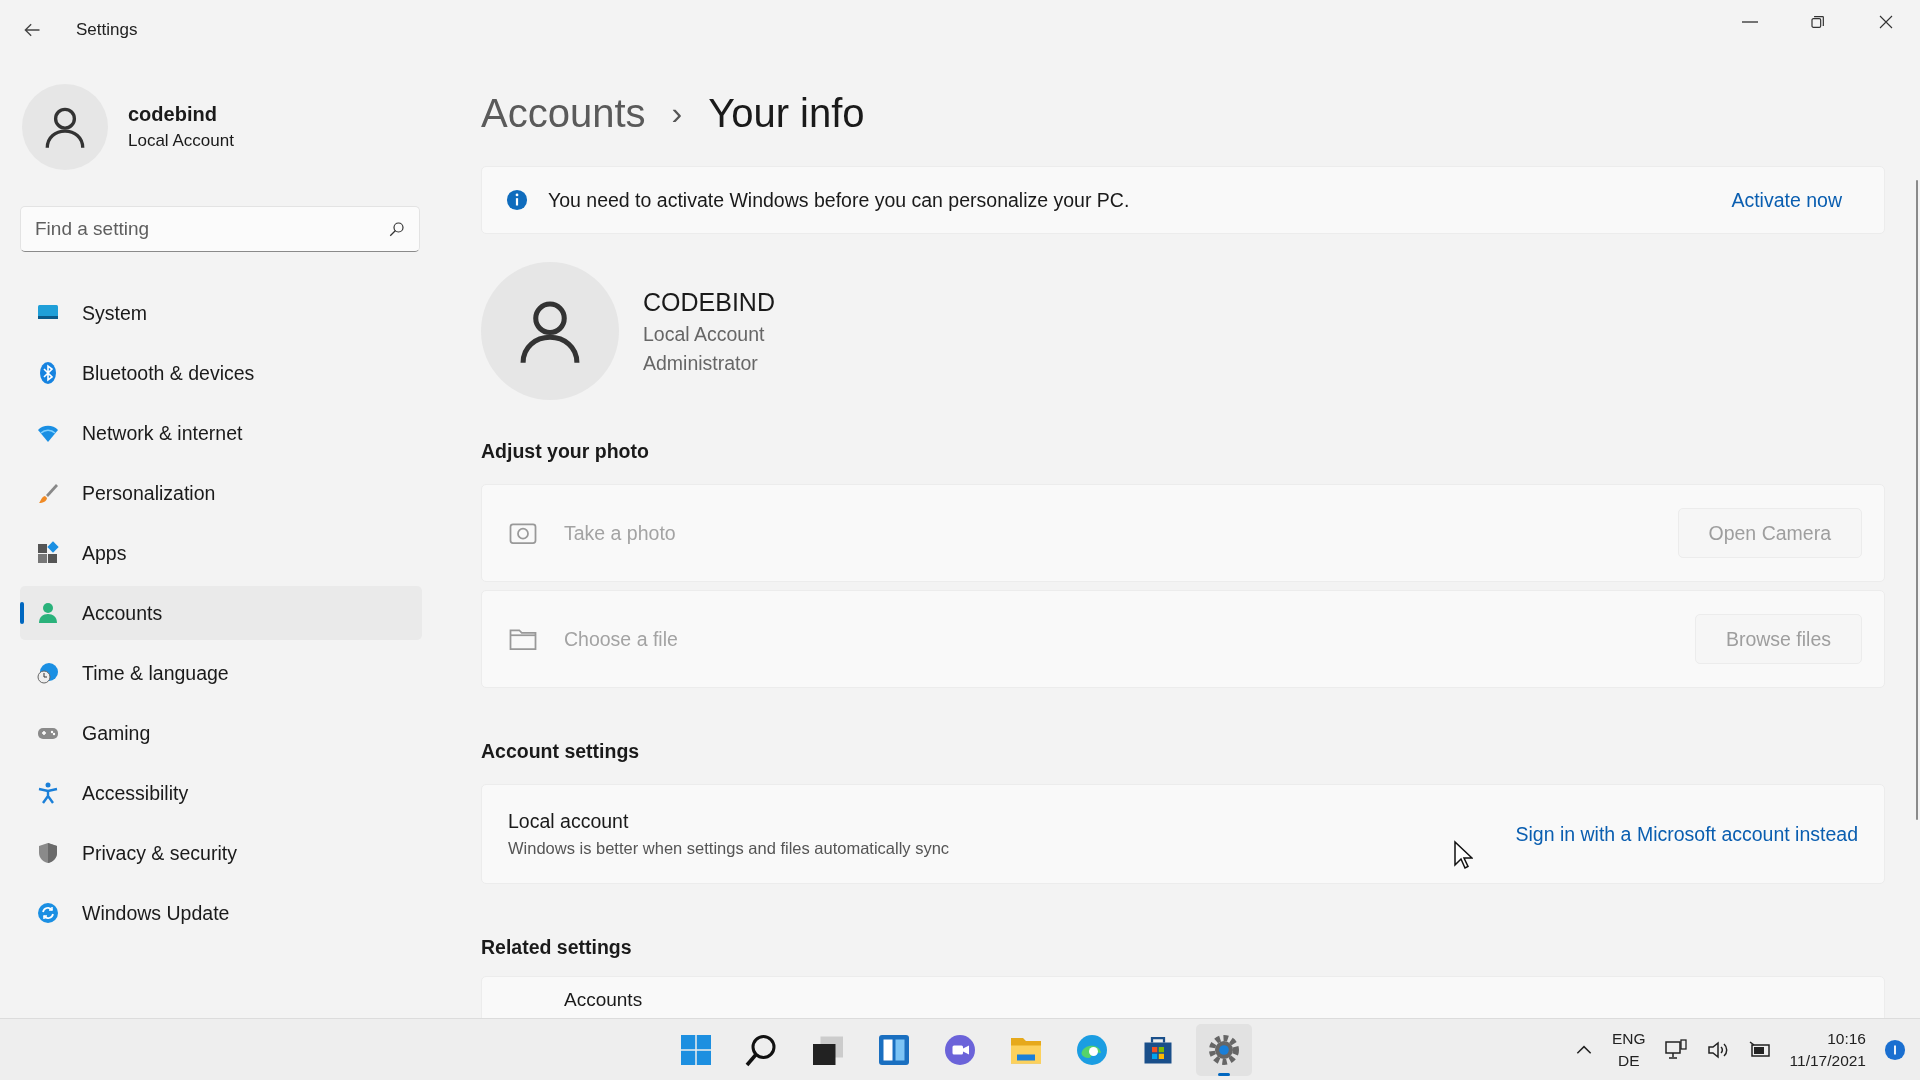 Image resolution: width=1920 pixels, height=1080 pixels. I want to click on close-icon, so click(1886, 22).